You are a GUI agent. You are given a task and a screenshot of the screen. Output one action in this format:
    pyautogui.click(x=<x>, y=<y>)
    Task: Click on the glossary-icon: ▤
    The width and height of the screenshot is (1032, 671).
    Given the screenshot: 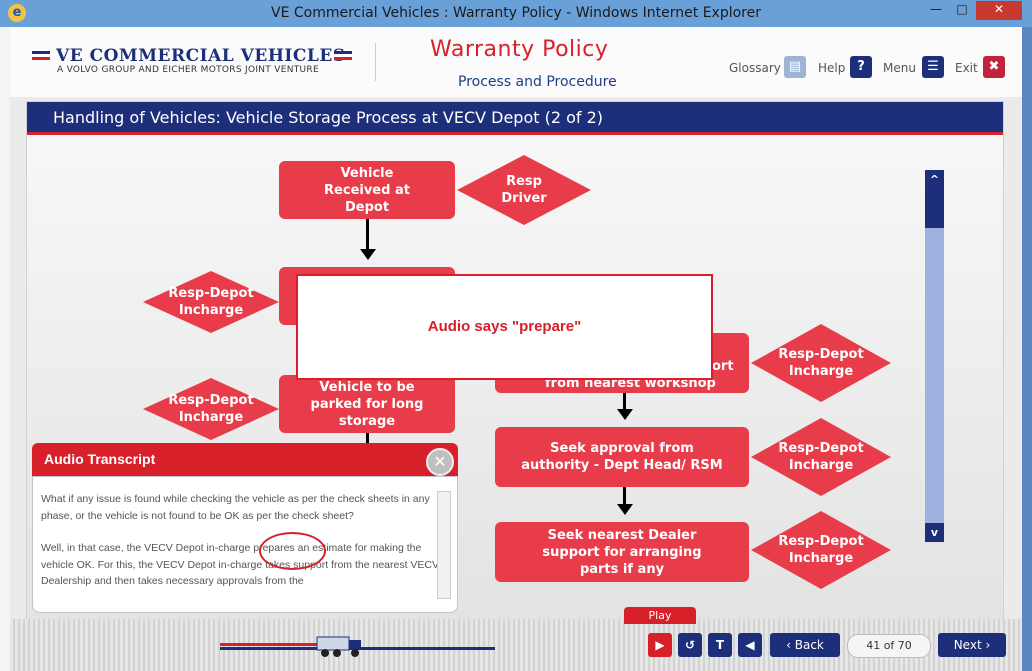 What is the action you would take?
    pyautogui.click(x=795, y=67)
    